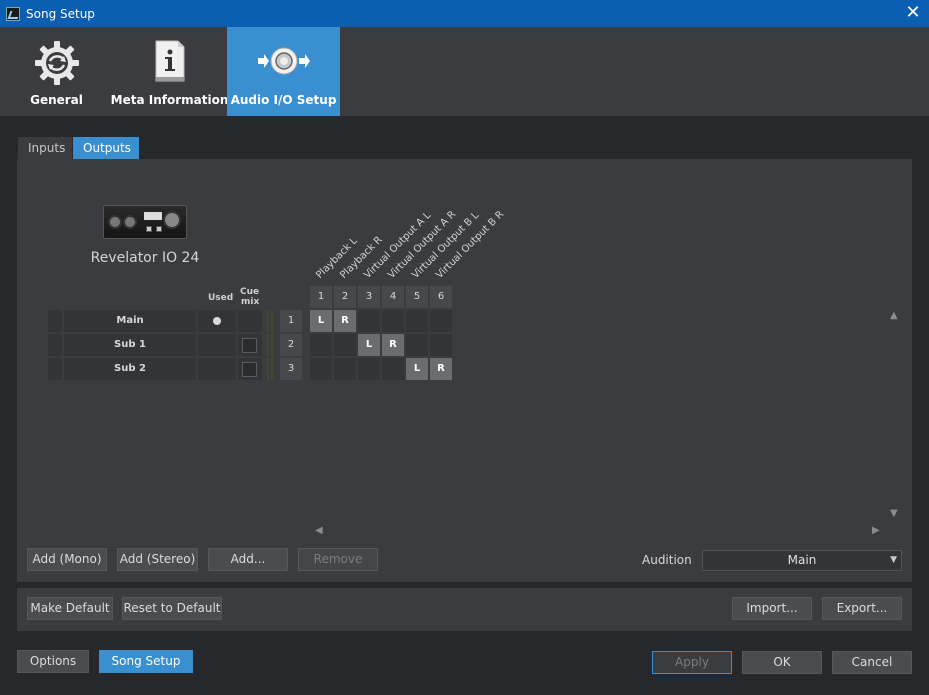 This screenshot has width=929, height=695. What do you see at coordinates (913, 13) in the screenshot?
I see `close-icon: ✕` at bounding box center [913, 13].